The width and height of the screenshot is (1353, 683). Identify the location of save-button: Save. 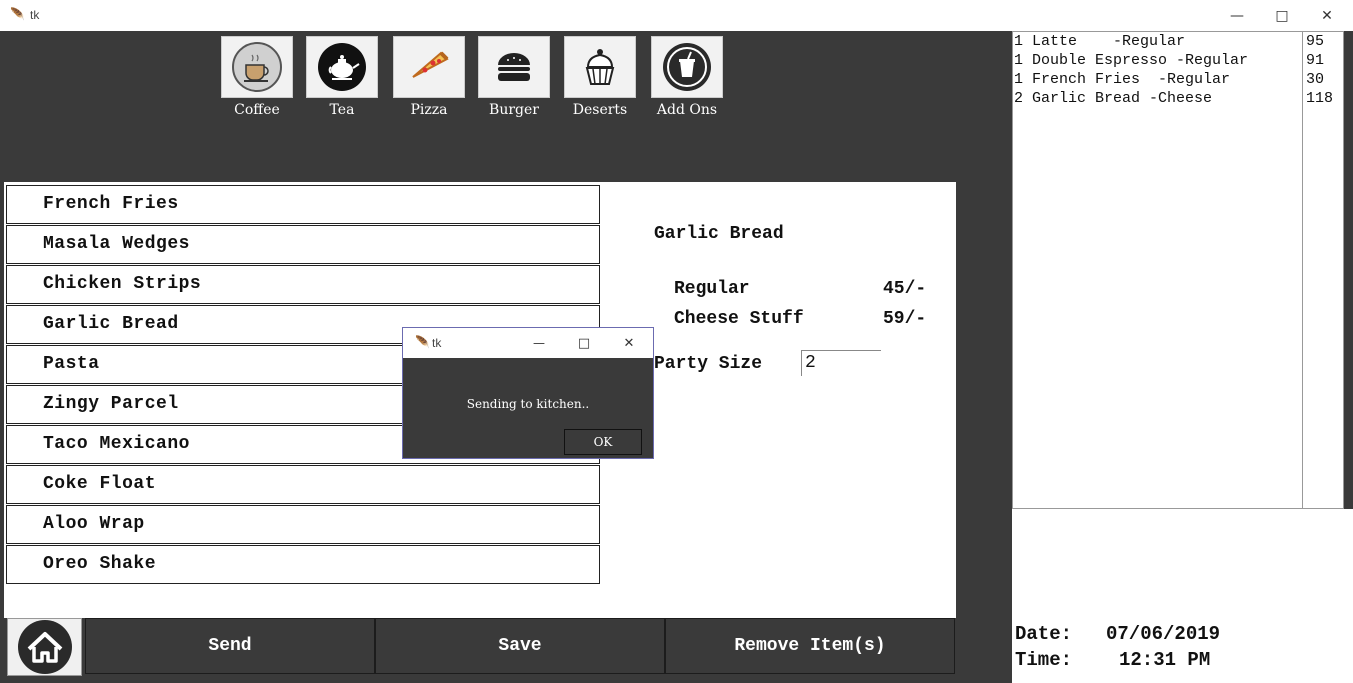
(520, 646).